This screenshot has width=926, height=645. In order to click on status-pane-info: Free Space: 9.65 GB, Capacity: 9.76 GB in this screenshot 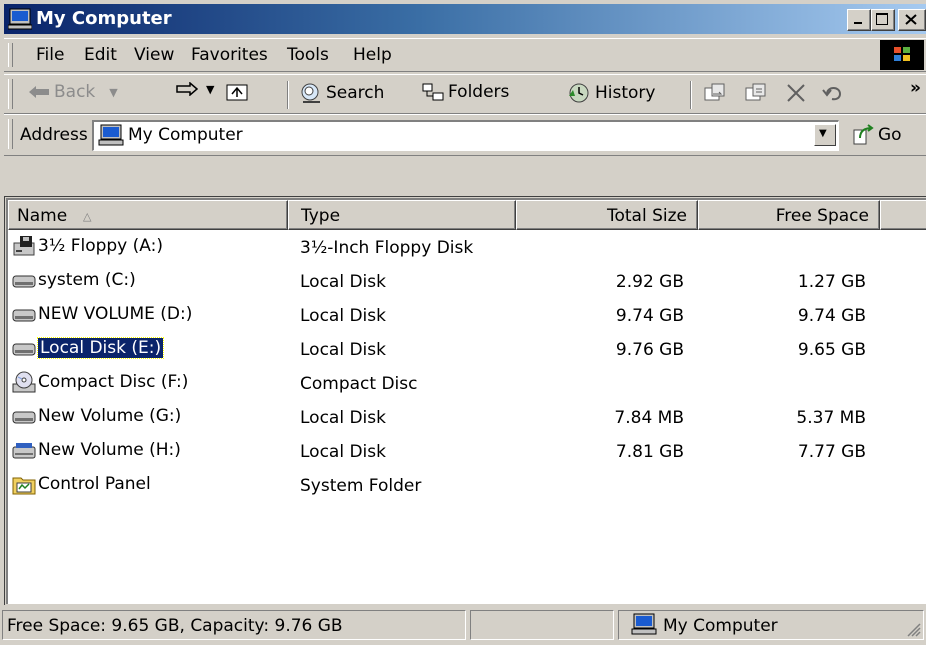, I will do `click(234, 625)`.